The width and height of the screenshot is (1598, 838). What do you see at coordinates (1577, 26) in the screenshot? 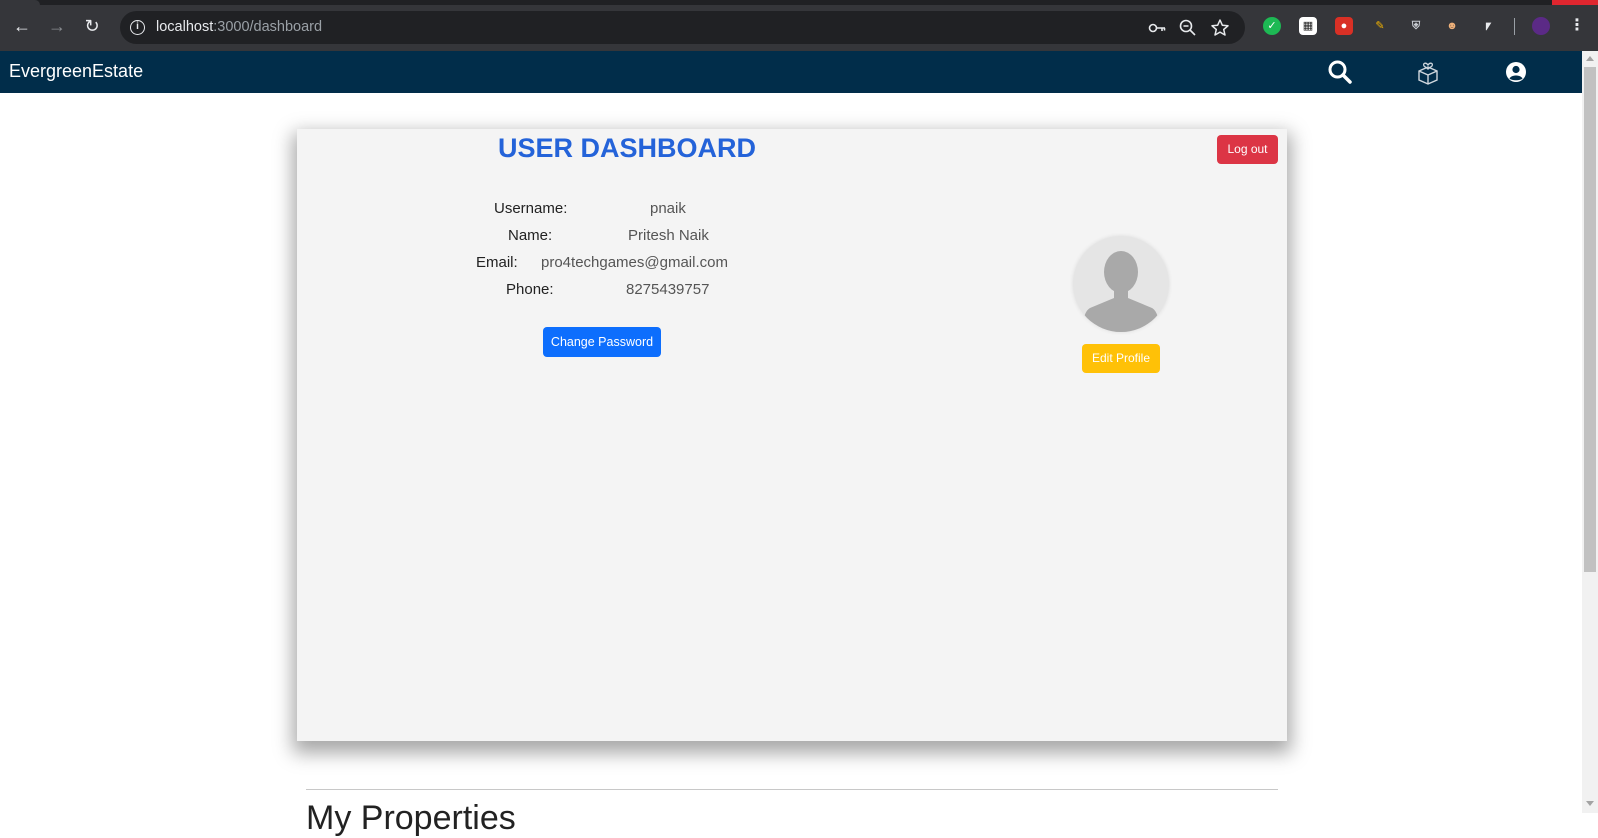
I see `browser-menu-icon: ⋮` at bounding box center [1577, 26].